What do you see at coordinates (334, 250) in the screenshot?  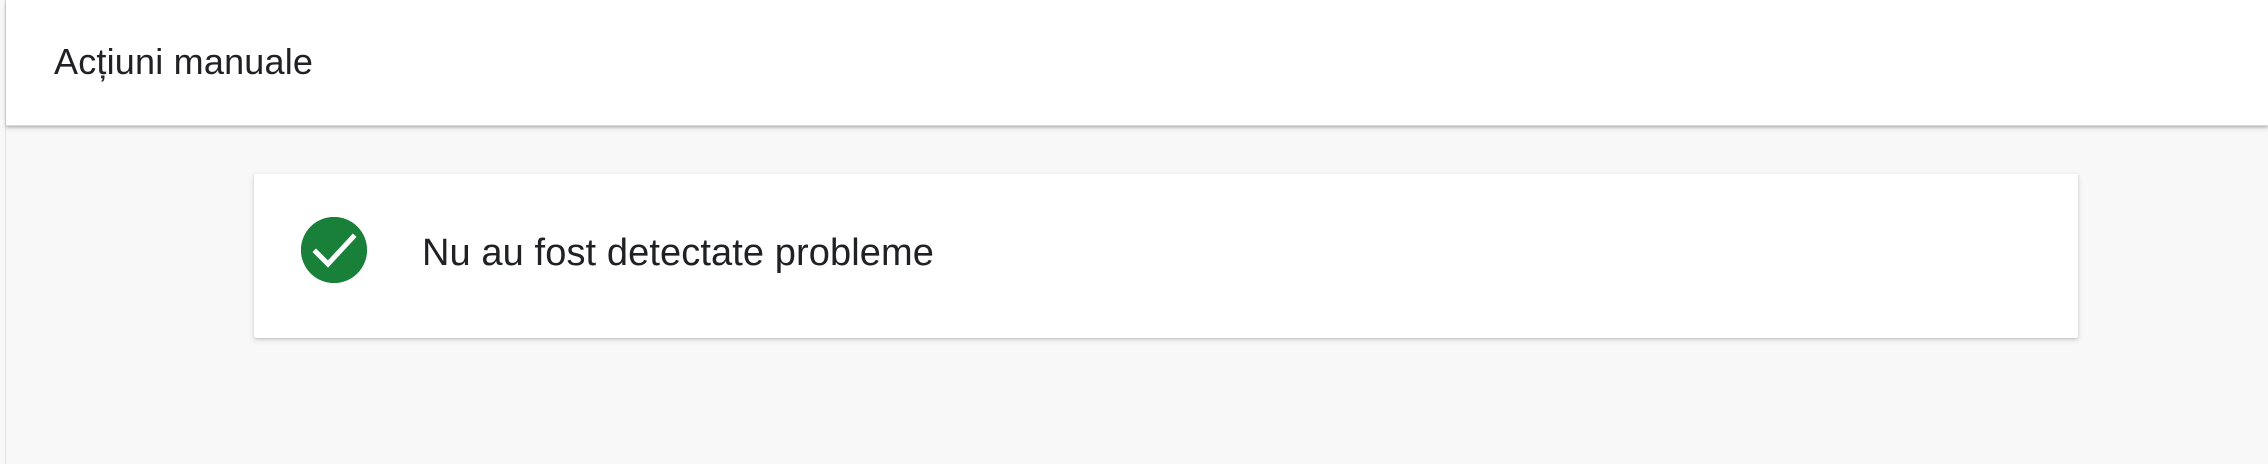 I see `check-circle-icon` at bounding box center [334, 250].